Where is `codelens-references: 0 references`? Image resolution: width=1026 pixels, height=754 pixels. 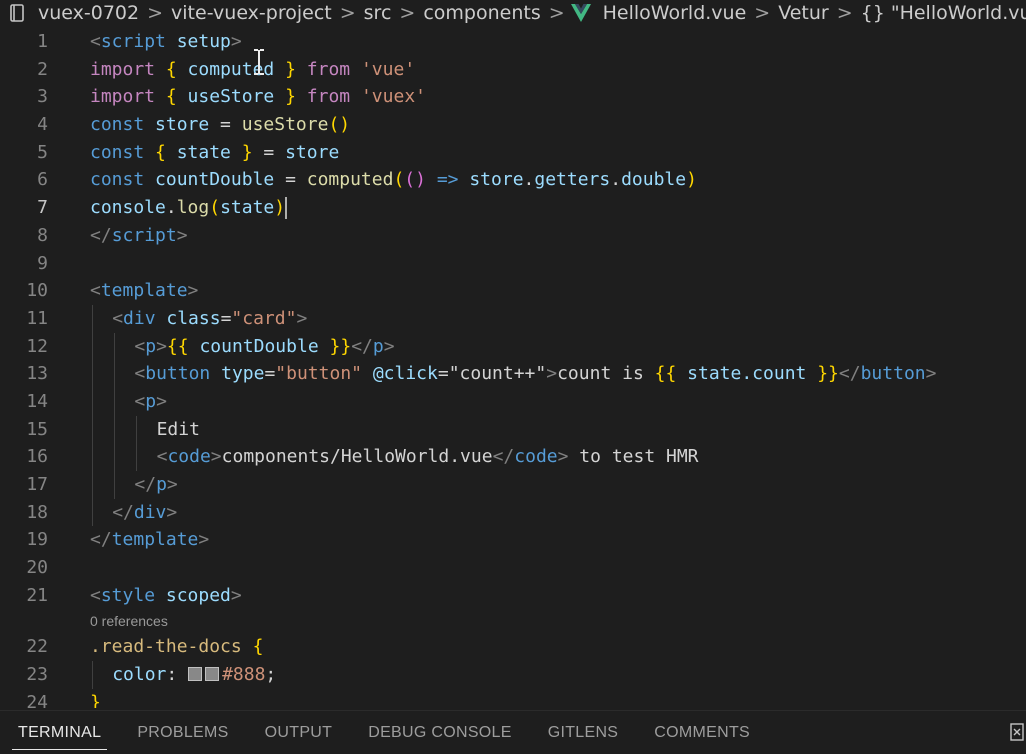
codelens-references: 0 references is located at coordinates (513, 621).